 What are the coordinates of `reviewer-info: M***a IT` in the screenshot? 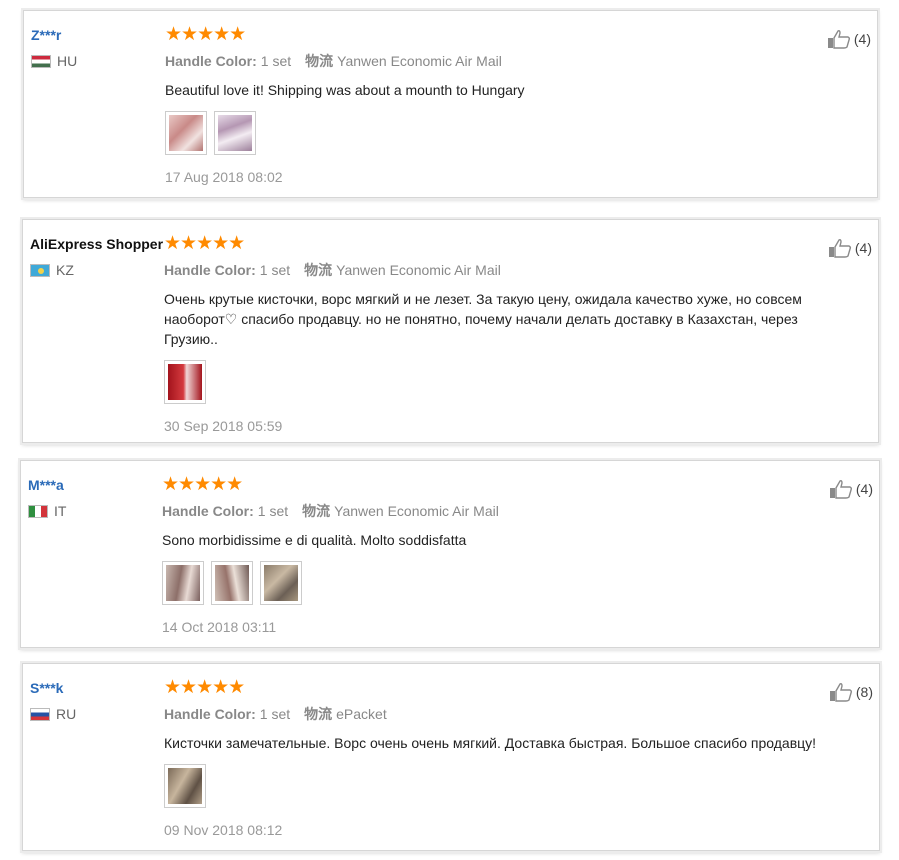 It's located at (47, 498).